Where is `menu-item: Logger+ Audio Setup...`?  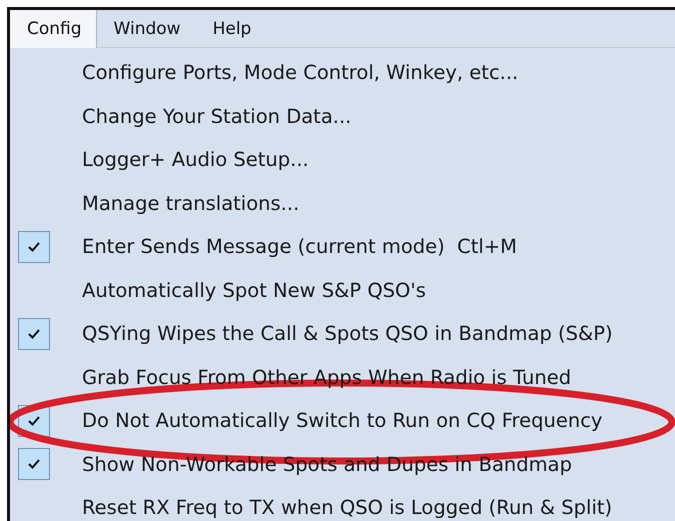
menu-item: Logger+ Audio Setup... is located at coordinates (195, 160).